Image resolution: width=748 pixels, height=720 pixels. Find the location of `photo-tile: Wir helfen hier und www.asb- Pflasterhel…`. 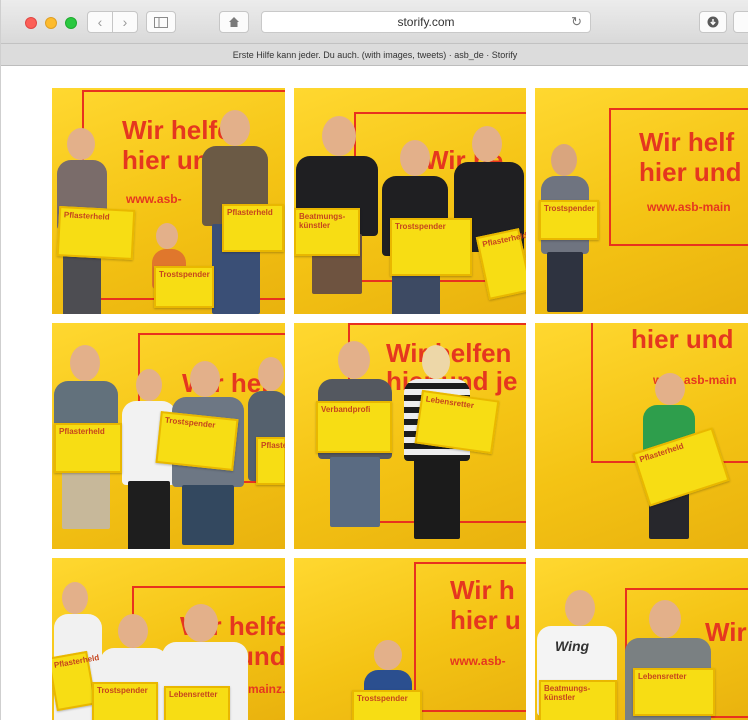

photo-tile: Wir helfen hier und www.asb- Pflasterhel… is located at coordinates (168, 201).